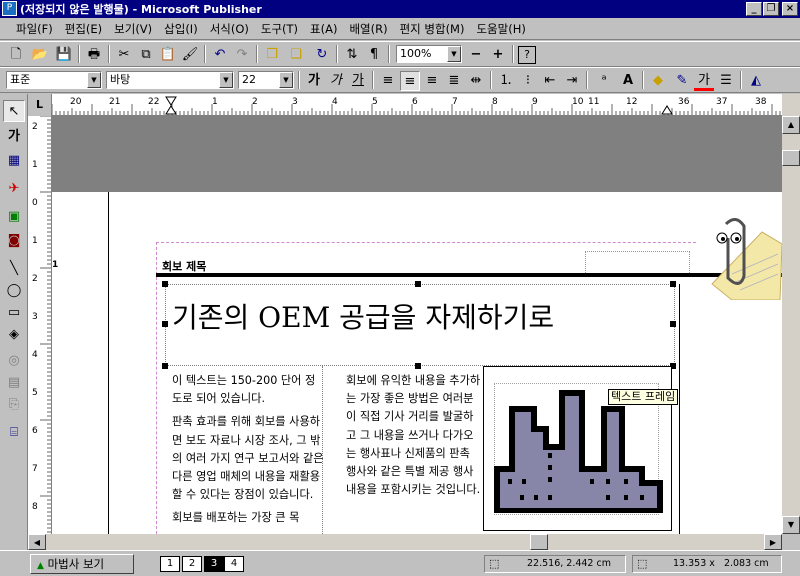 Image resolution: width=800 pixels, height=576 pixels. I want to click on left-indent-marker, so click(171, 101).